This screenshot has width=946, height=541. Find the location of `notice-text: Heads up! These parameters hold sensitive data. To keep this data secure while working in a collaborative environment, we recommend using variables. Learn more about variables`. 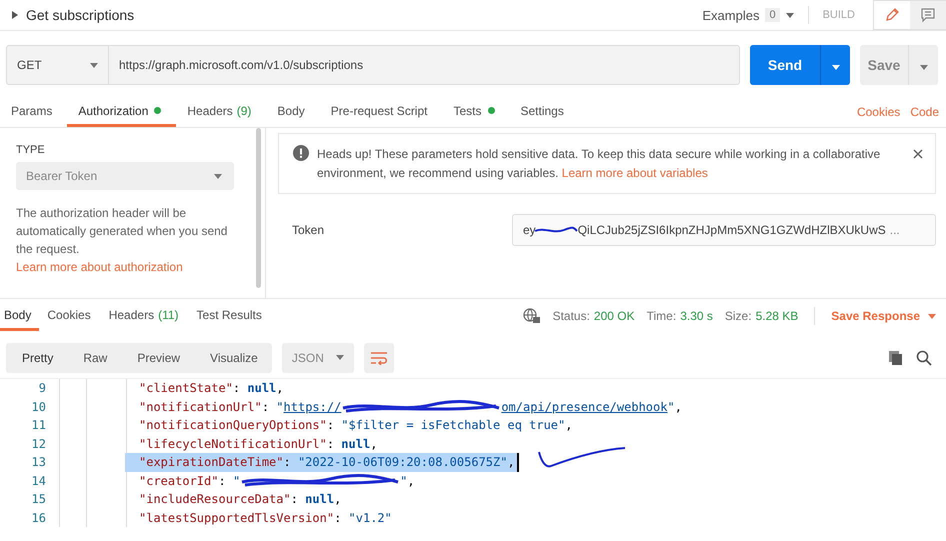

notice-text: Heads up! These parameters hold sensitive data. To keep this data secure while working in a collaborative environment, we recommend using variables. Learn more about variables is located at coordinates (599, 164).